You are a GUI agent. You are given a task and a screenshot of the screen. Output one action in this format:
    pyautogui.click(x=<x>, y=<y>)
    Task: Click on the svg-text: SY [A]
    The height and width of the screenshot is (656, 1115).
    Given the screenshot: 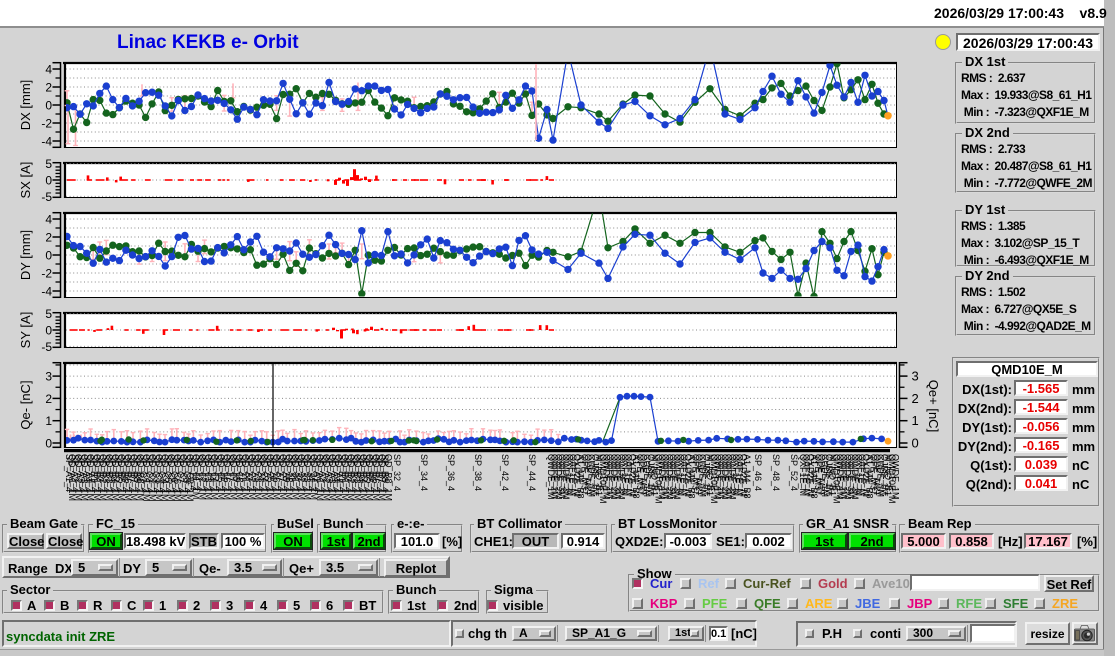 What is the action you would take?
    pyautogui.click(x=25, y=330)
    